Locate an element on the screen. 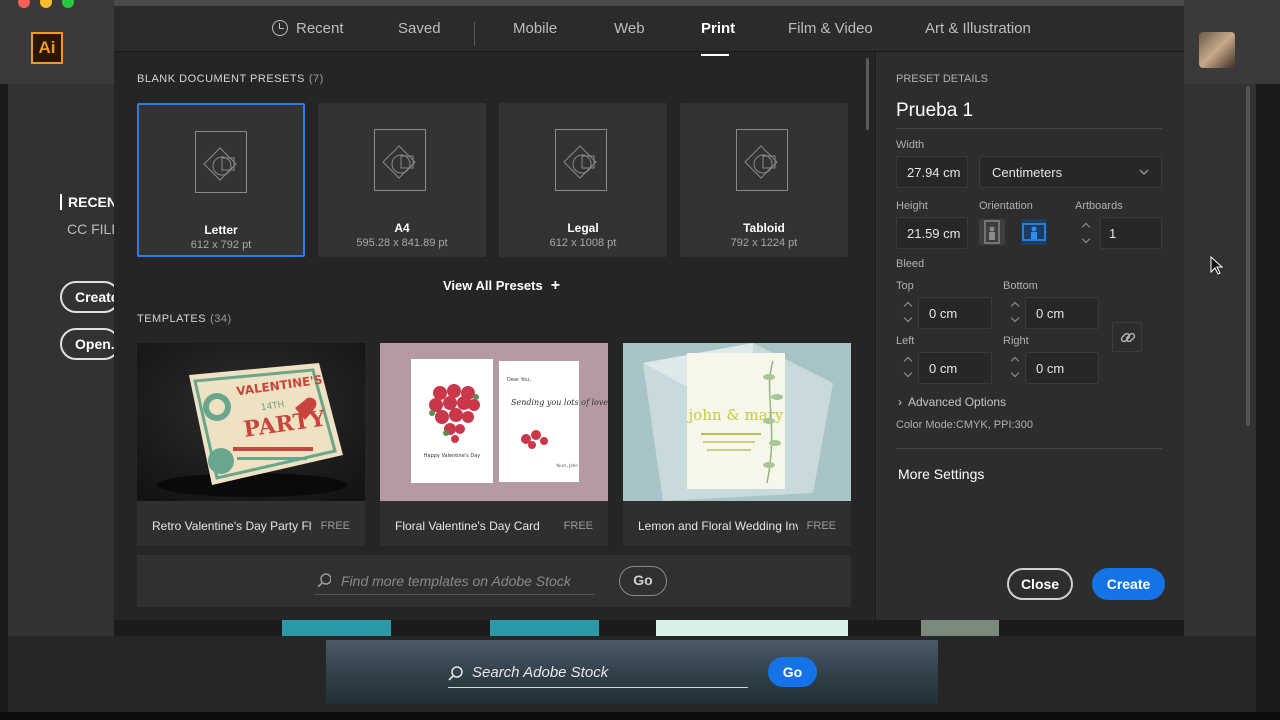 The image size is (1280, 720). close-button: Close is located at coordinates (1040, 584).